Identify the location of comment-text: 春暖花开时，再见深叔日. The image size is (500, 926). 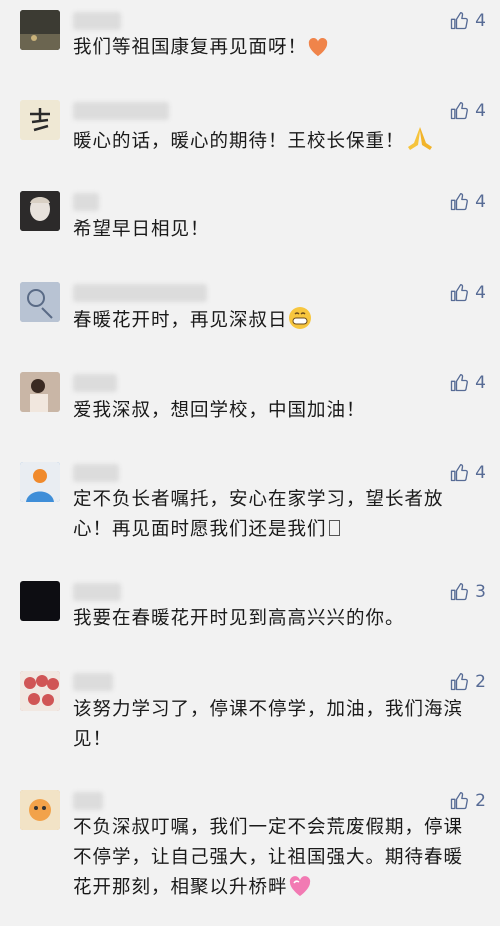
(273, 323).